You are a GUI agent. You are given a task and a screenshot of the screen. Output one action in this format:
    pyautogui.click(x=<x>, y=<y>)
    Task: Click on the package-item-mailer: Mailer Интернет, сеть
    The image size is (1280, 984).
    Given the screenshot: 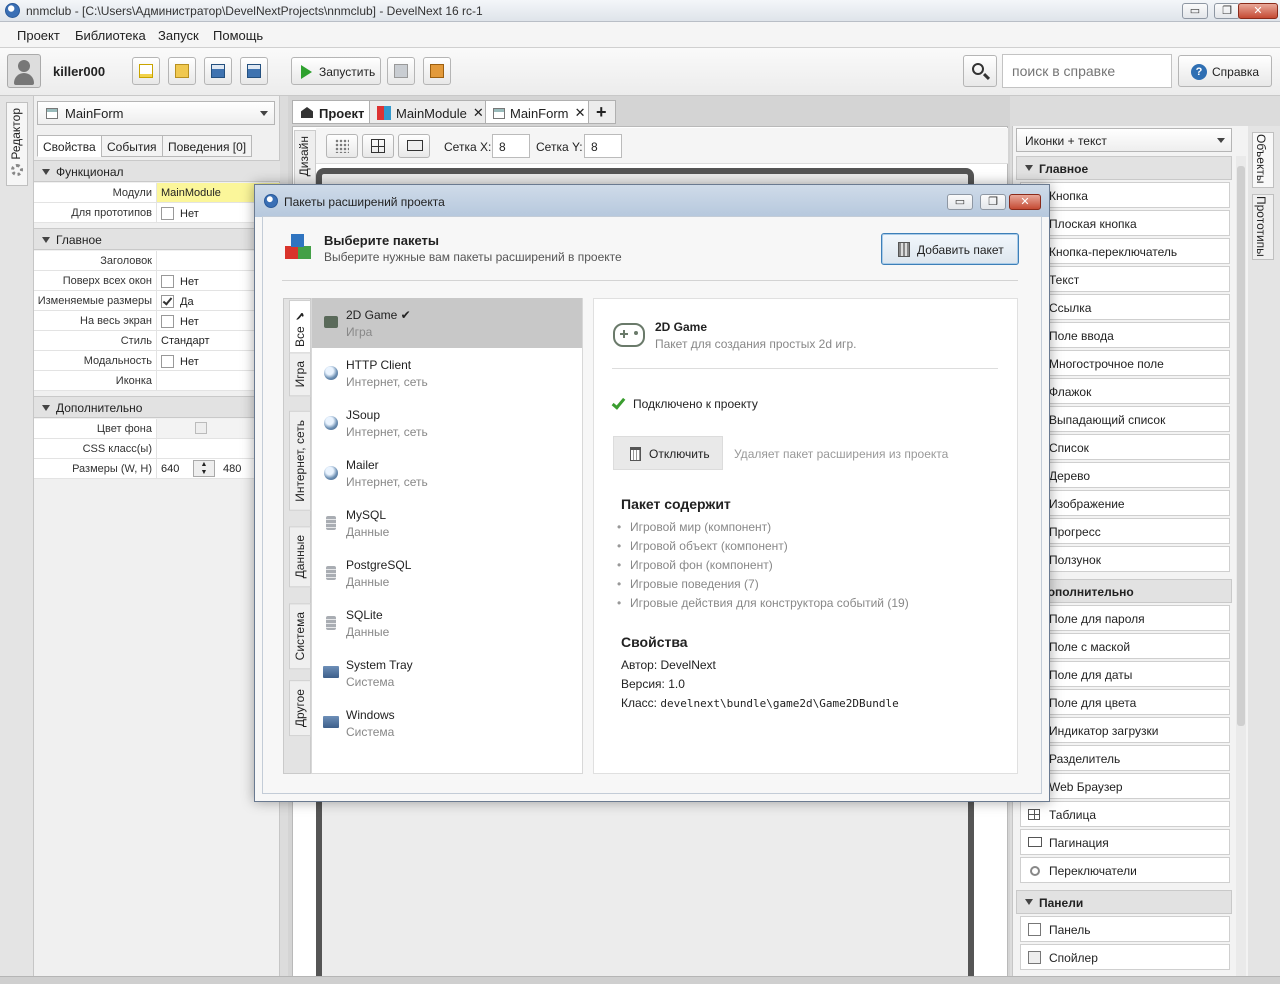 What is the action you would take?
    pyautogui.click(x=447, y=473)
    